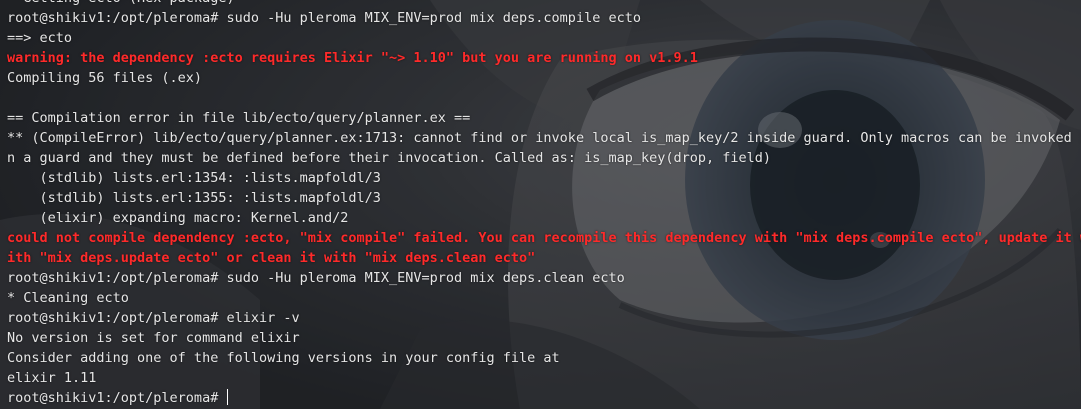  Describe the element at coordinates (544, 4) in the screenshot. I see `terminal-line: Getting ecto (Hex package)` at that location.